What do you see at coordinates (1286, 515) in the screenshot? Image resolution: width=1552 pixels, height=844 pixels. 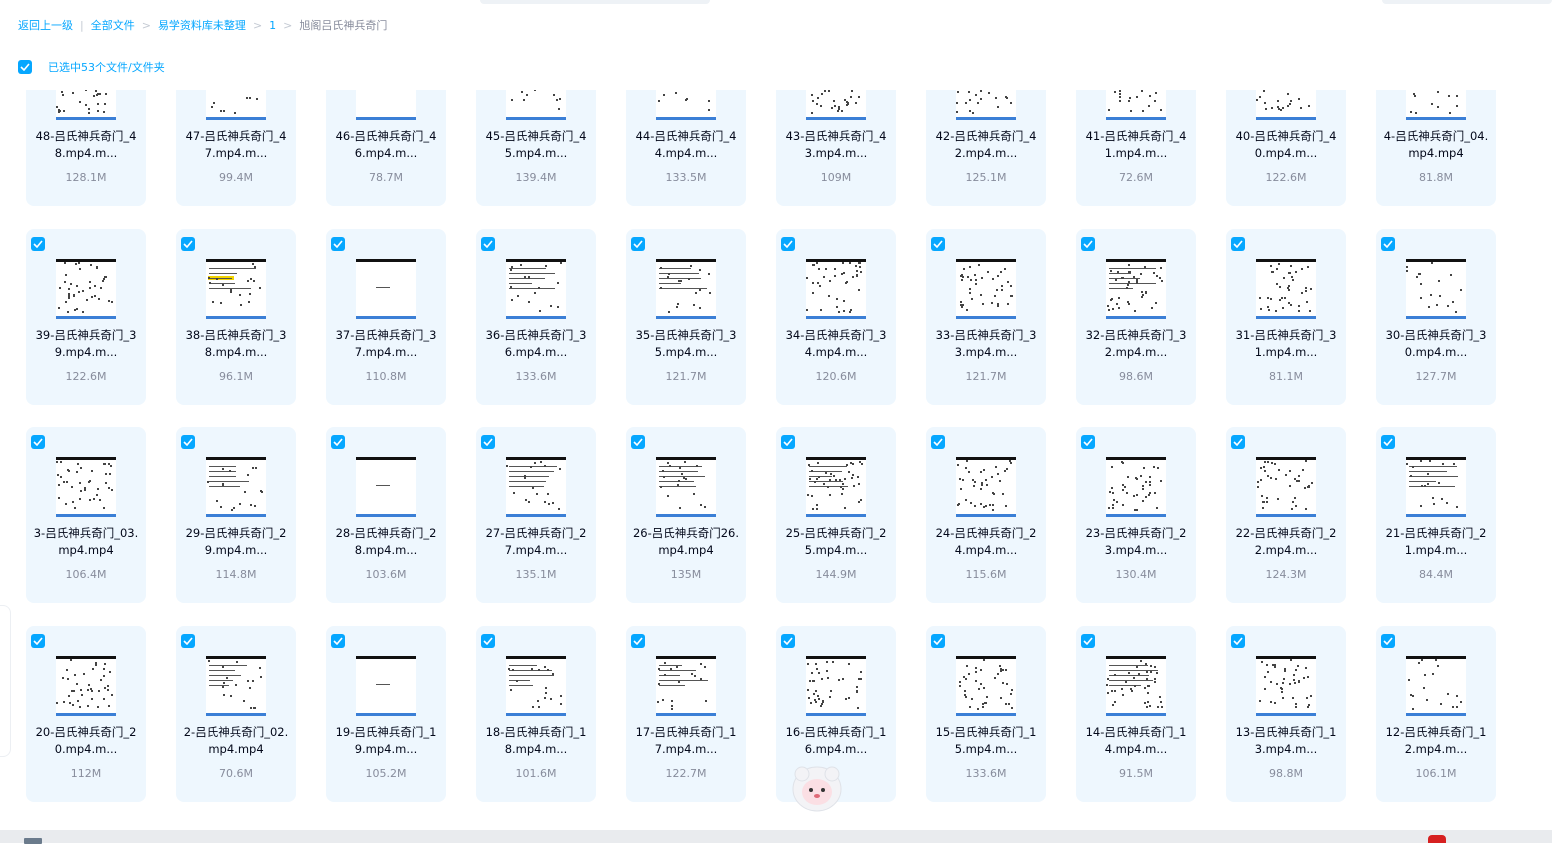 I see `file-card: 22-吕氏神兵奇门_22.mp4.m... 124.3M` at bounding box center [1286, 515].